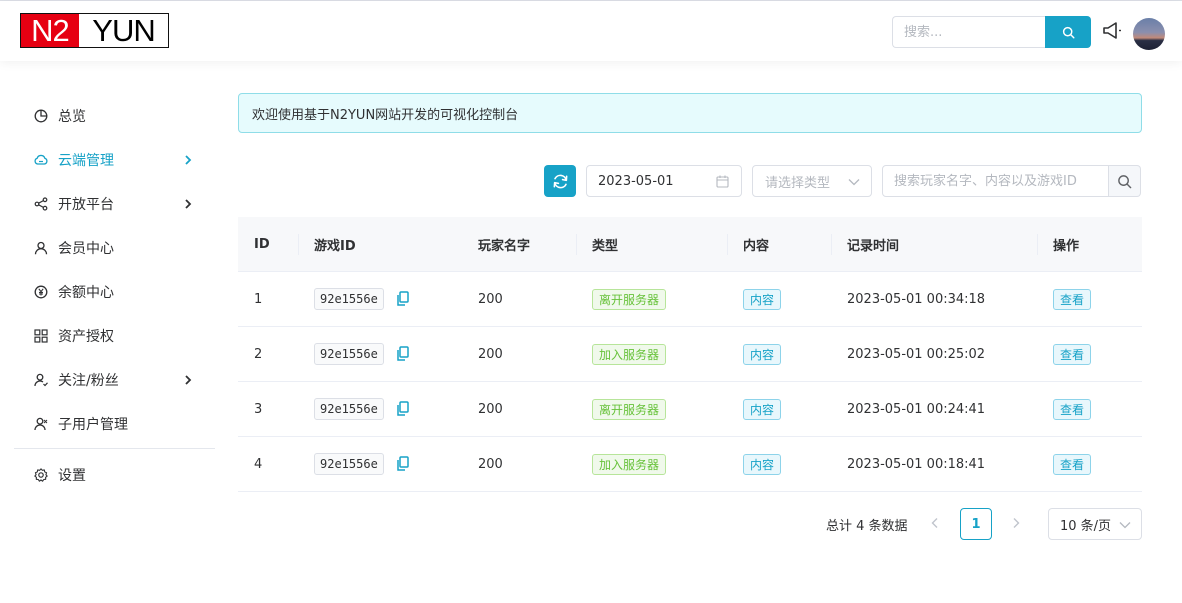  Describe the element at coordinates (123, 30) in the screenshot. I see `logo-right-text: YUN` at that location.